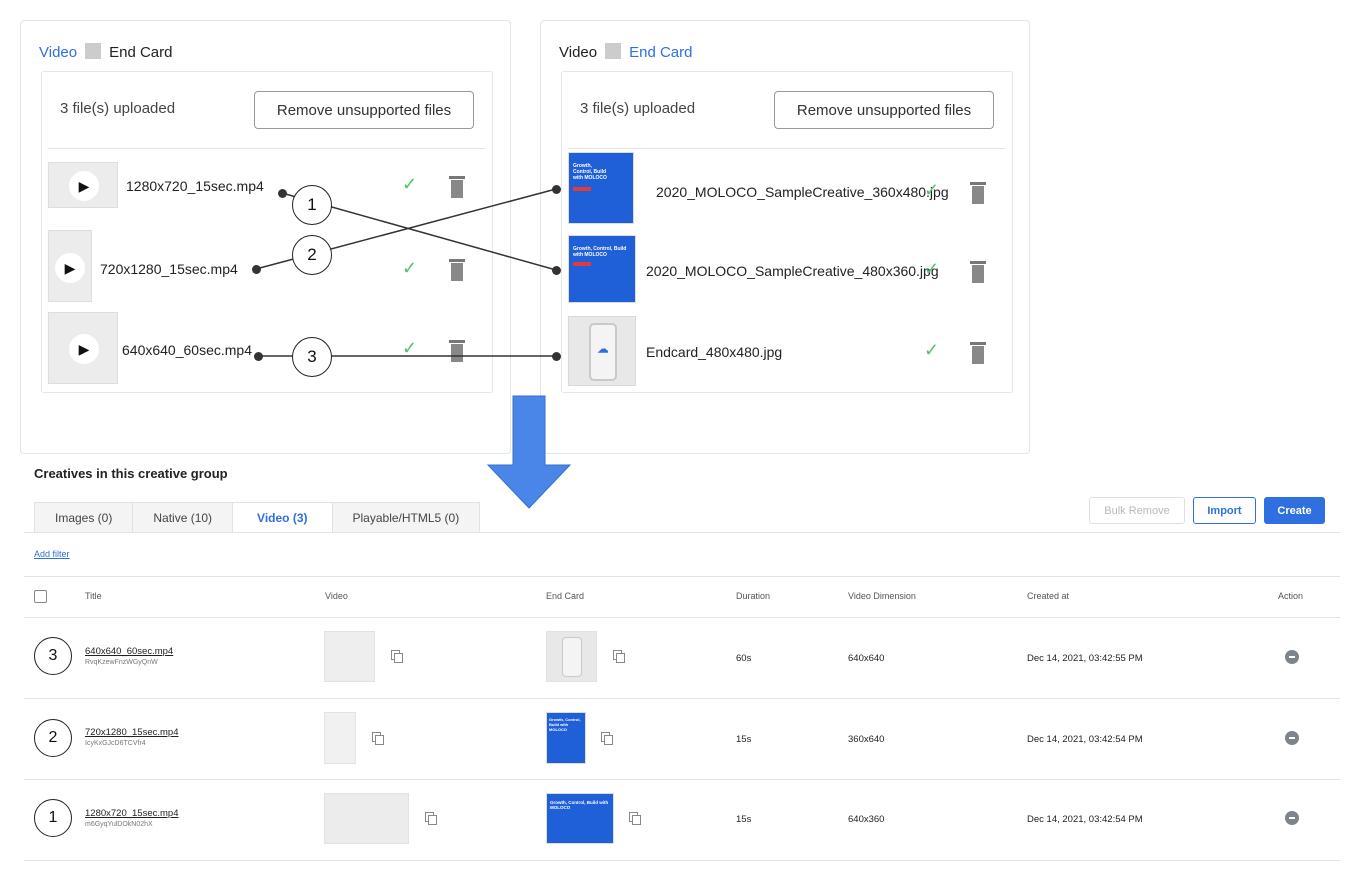  Describe the element at coordinates (1224, 510) in the screenshot. I see `import-button: Import` at that location.